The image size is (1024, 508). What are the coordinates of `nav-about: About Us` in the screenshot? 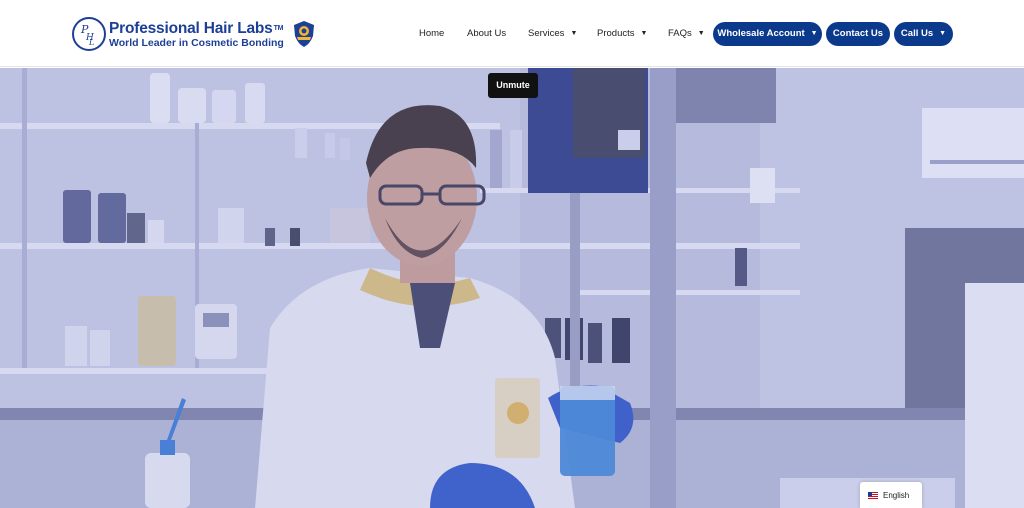 It's located at (486, 34).